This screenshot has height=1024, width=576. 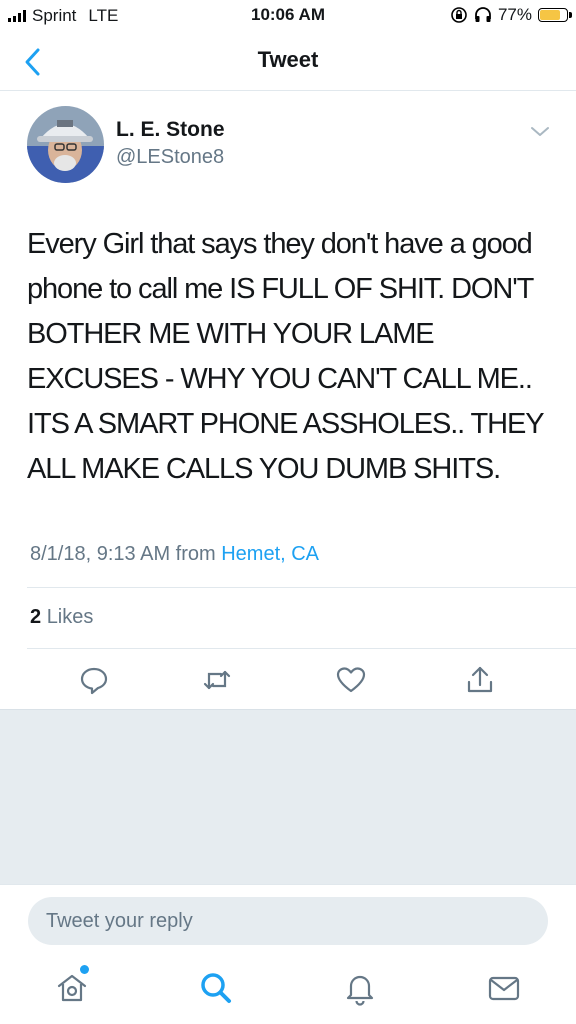 I want to click on status-right: 77%, so click(x=511, y=15).